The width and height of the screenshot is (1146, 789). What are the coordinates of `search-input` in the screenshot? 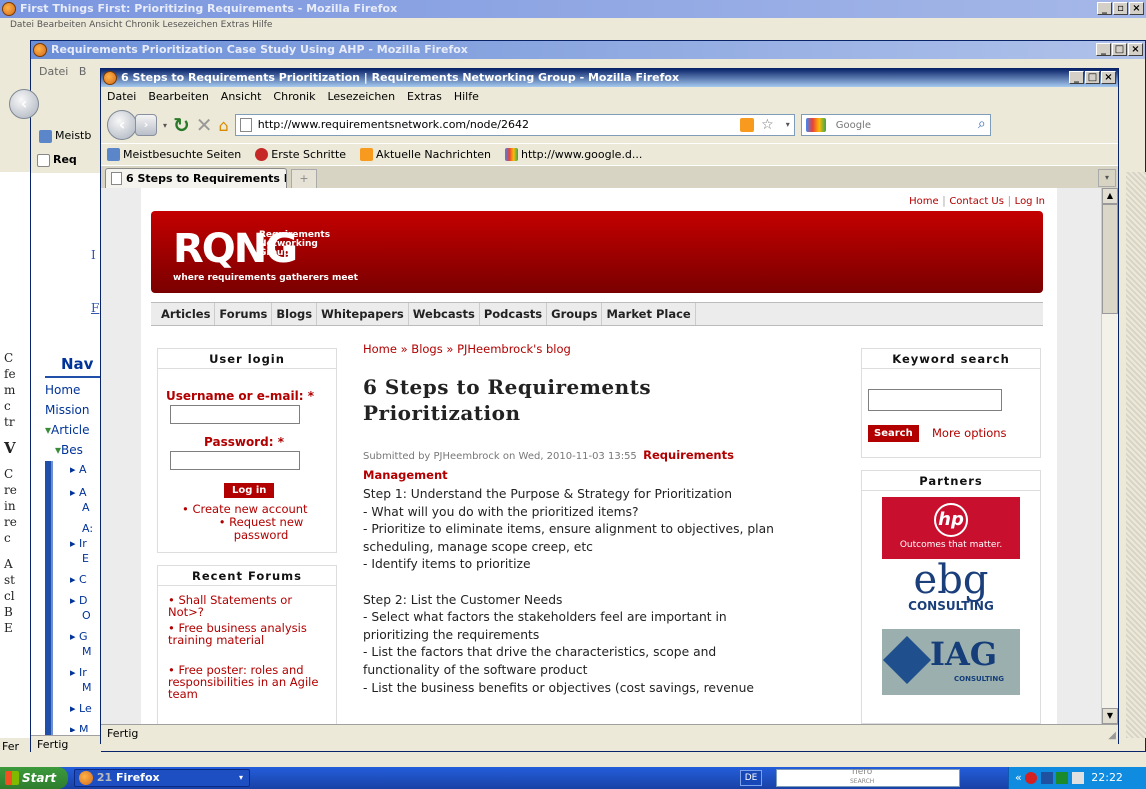 It's located at (895, 125).